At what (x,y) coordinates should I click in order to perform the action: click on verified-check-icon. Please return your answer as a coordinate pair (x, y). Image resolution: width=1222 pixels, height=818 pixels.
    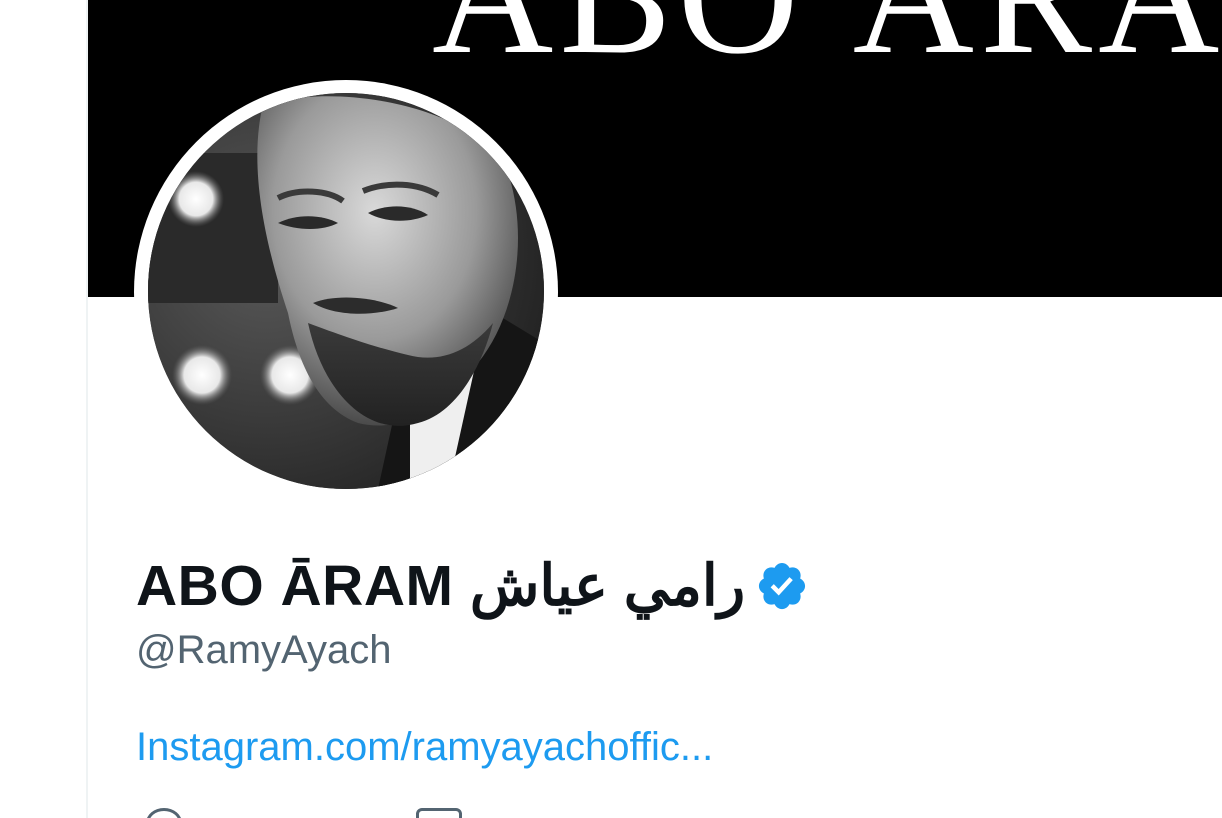
    Looking at the image, I should click on (782, 586).